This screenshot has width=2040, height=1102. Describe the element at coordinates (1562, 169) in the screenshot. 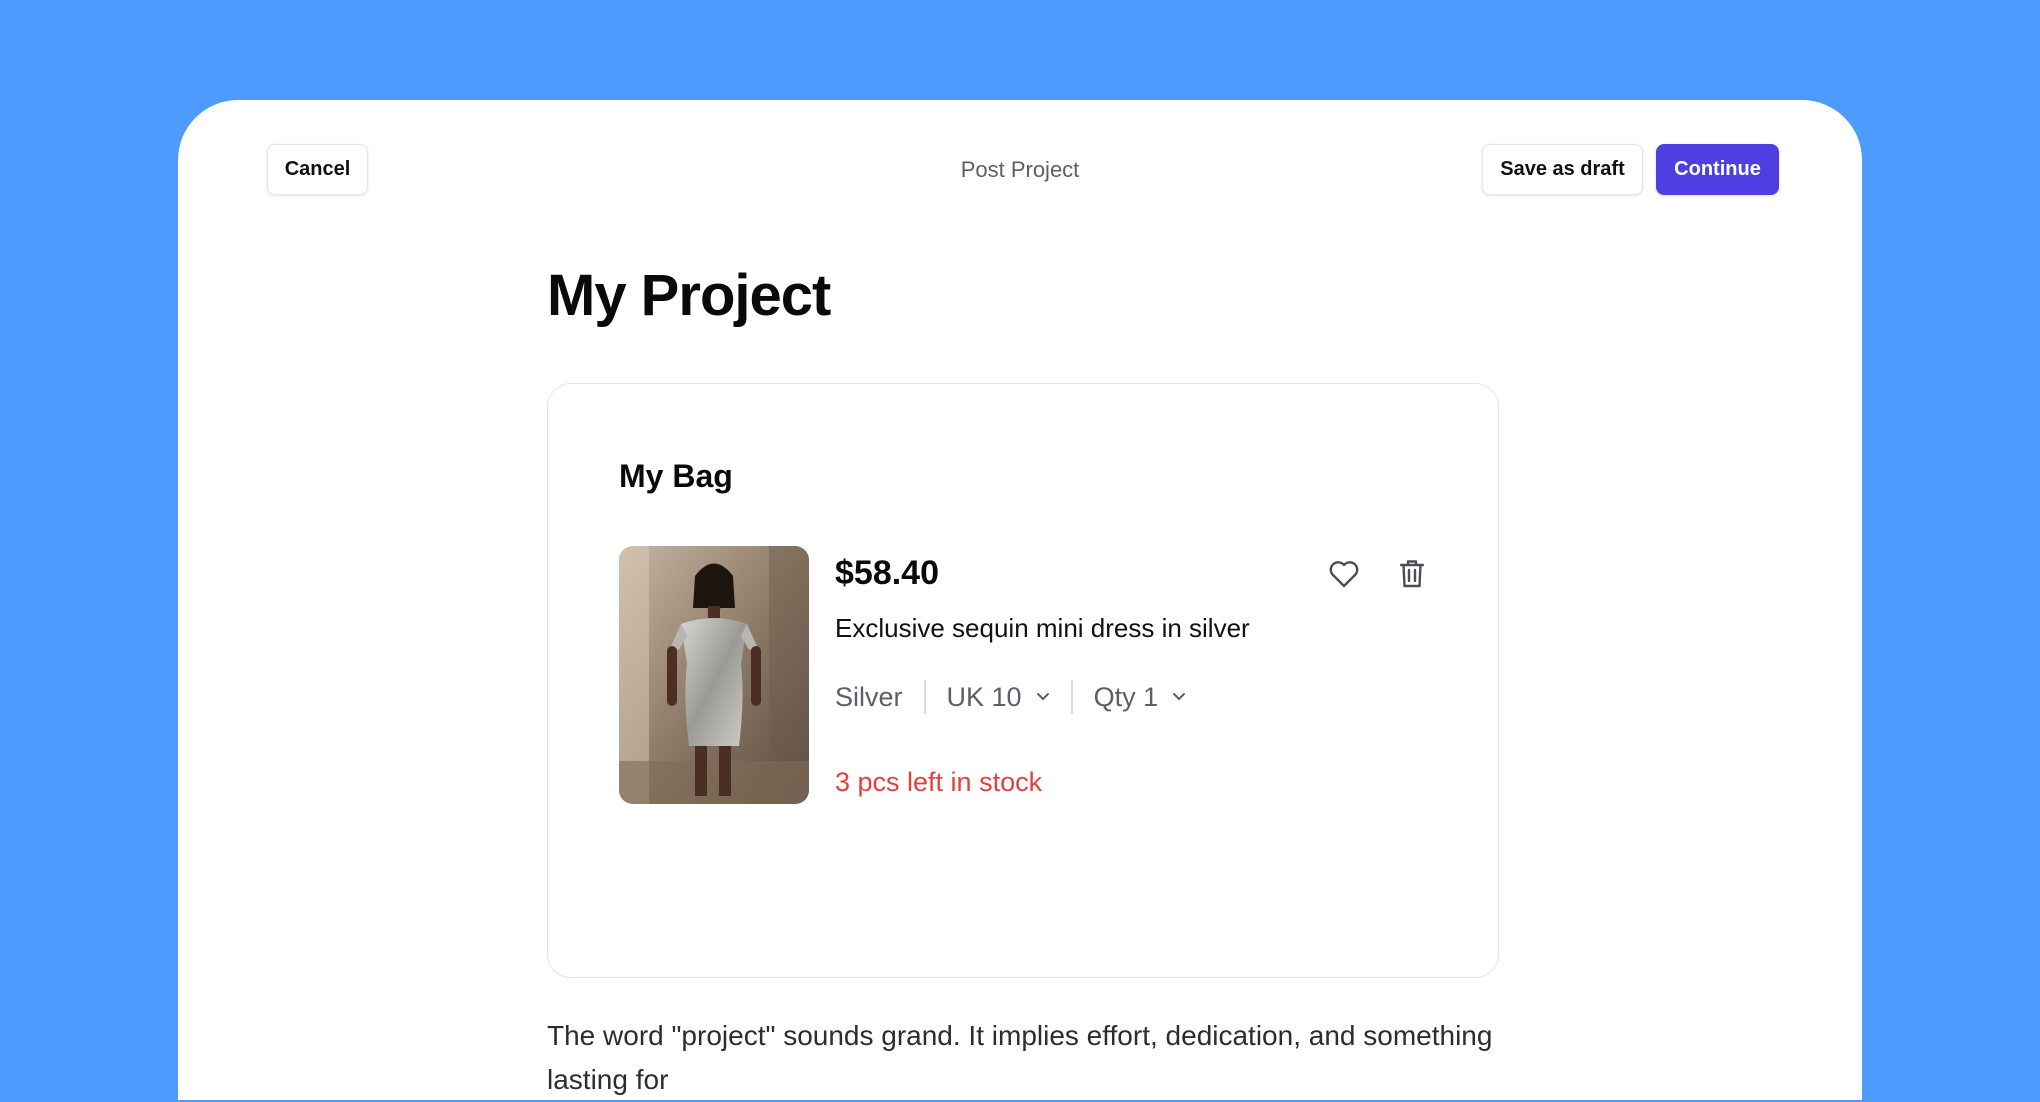

I see `save-draft-button: Save as draft` at that location.